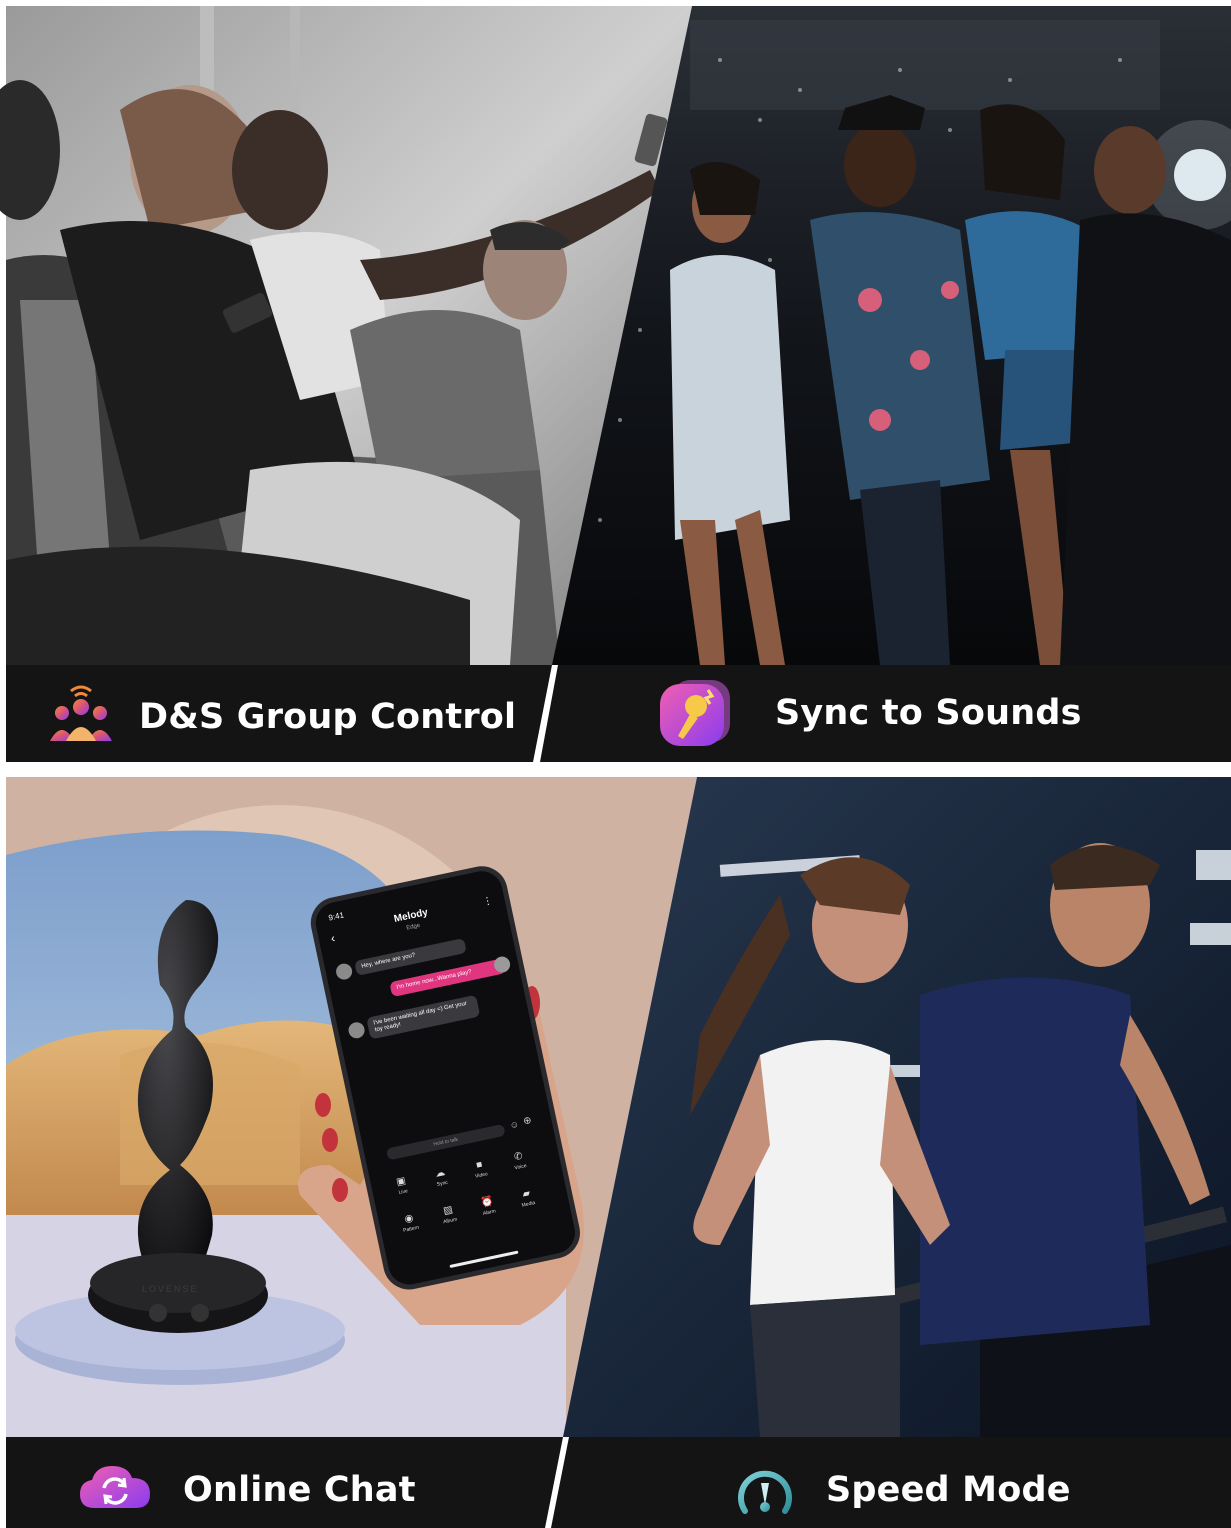  Describe the element at coordinates (299, 1490) in the screenshot. I see `panel-label-online-chat: Online Chat` at that location.